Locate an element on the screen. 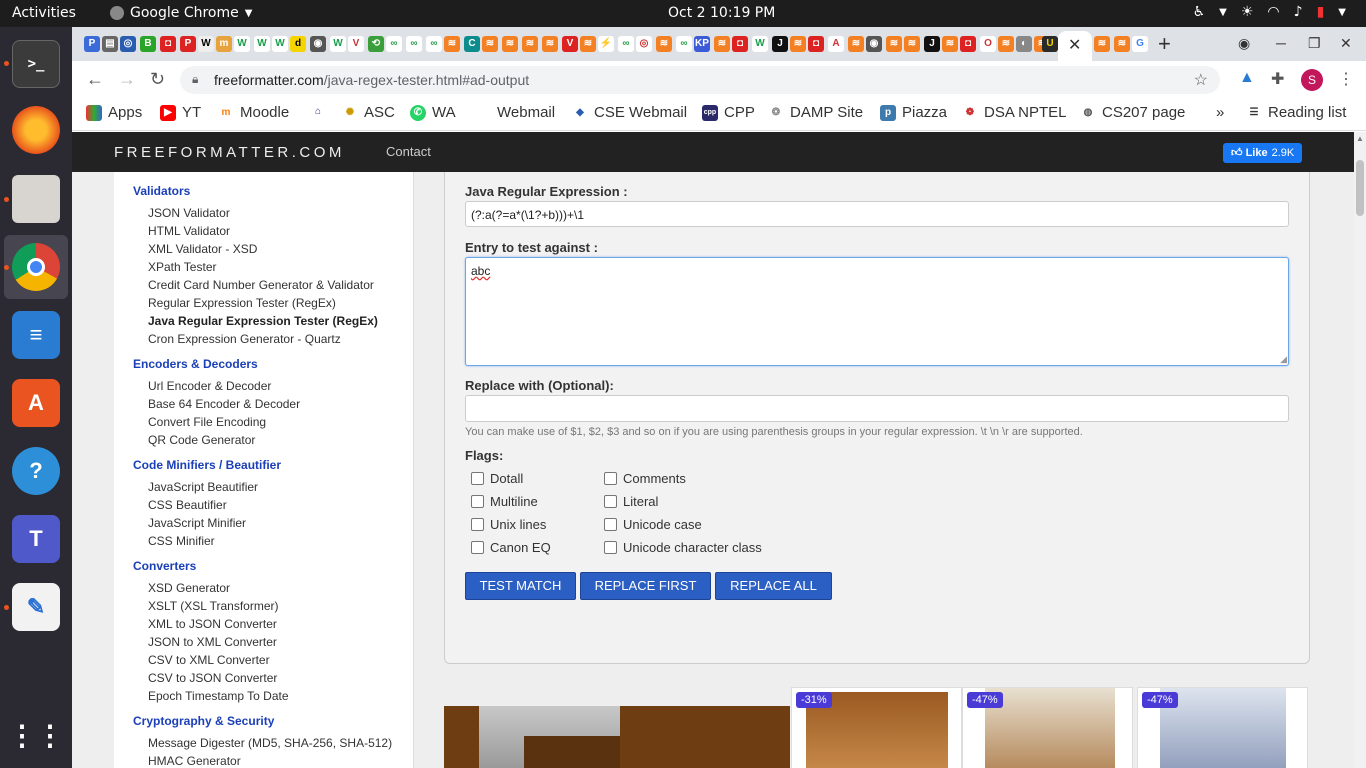 The height and width of the screenshot is (768, 1366). tab-favicon: B is located at coordinates (148, 44).